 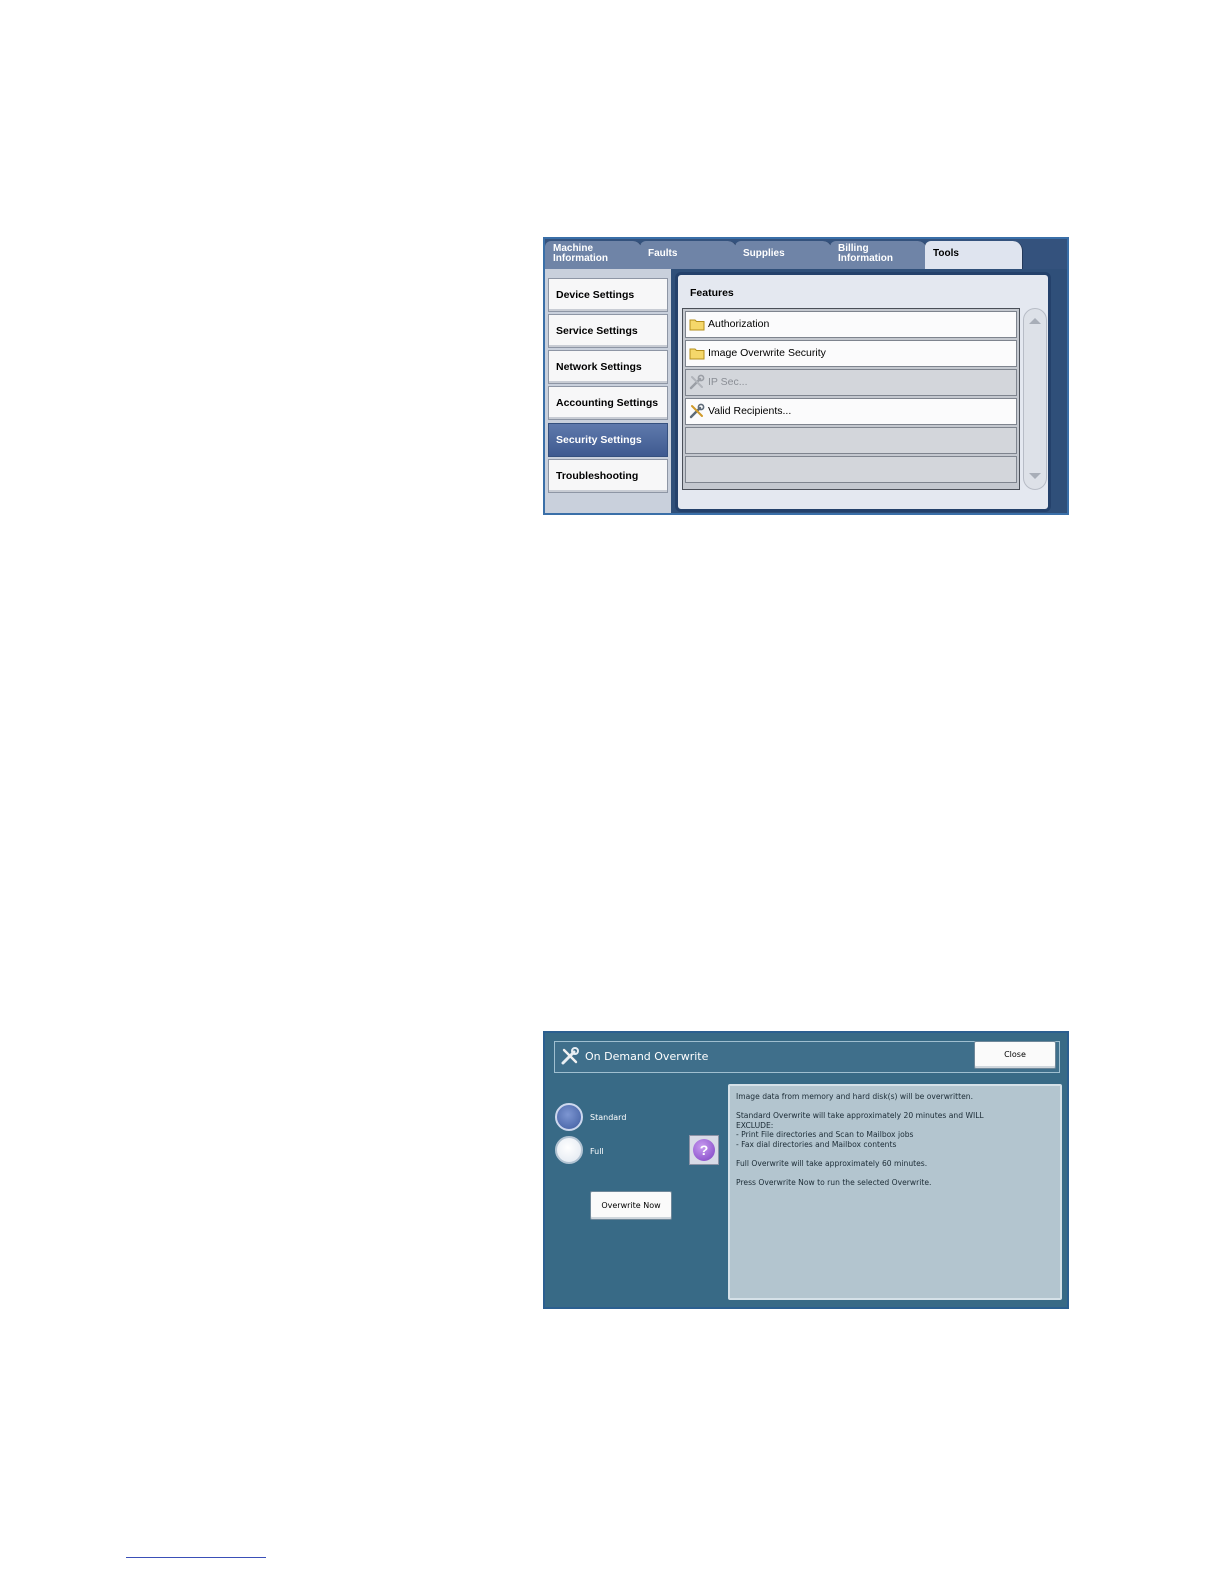 I want to click on nav-troubleshooting: Troubleshooting, so click(x=608, y=476).